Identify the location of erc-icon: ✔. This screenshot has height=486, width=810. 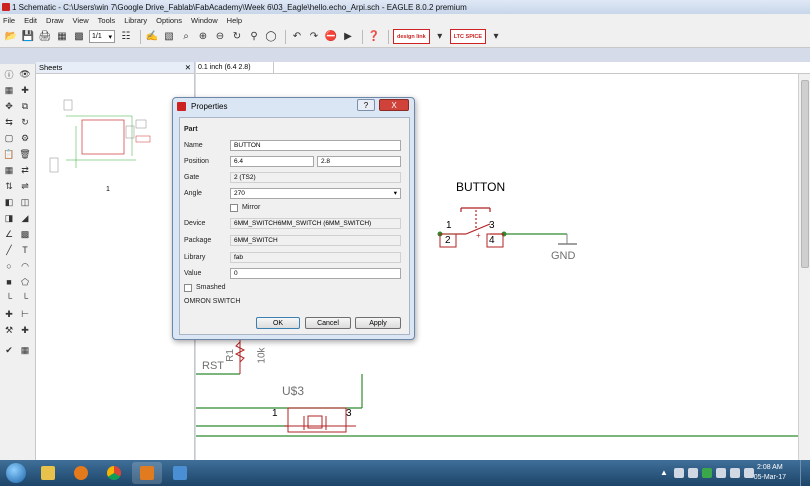
(9, 350).